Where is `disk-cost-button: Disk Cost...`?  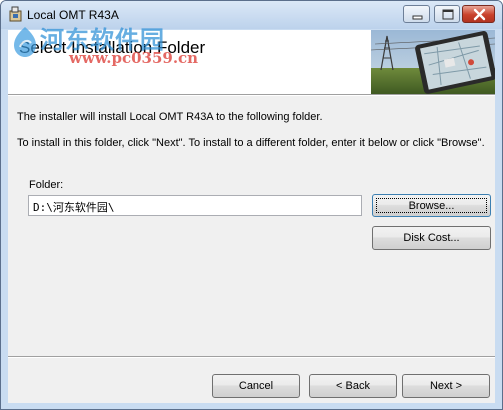
disk-cost-button: Disk Cost... is located at coordinates (431, 238).